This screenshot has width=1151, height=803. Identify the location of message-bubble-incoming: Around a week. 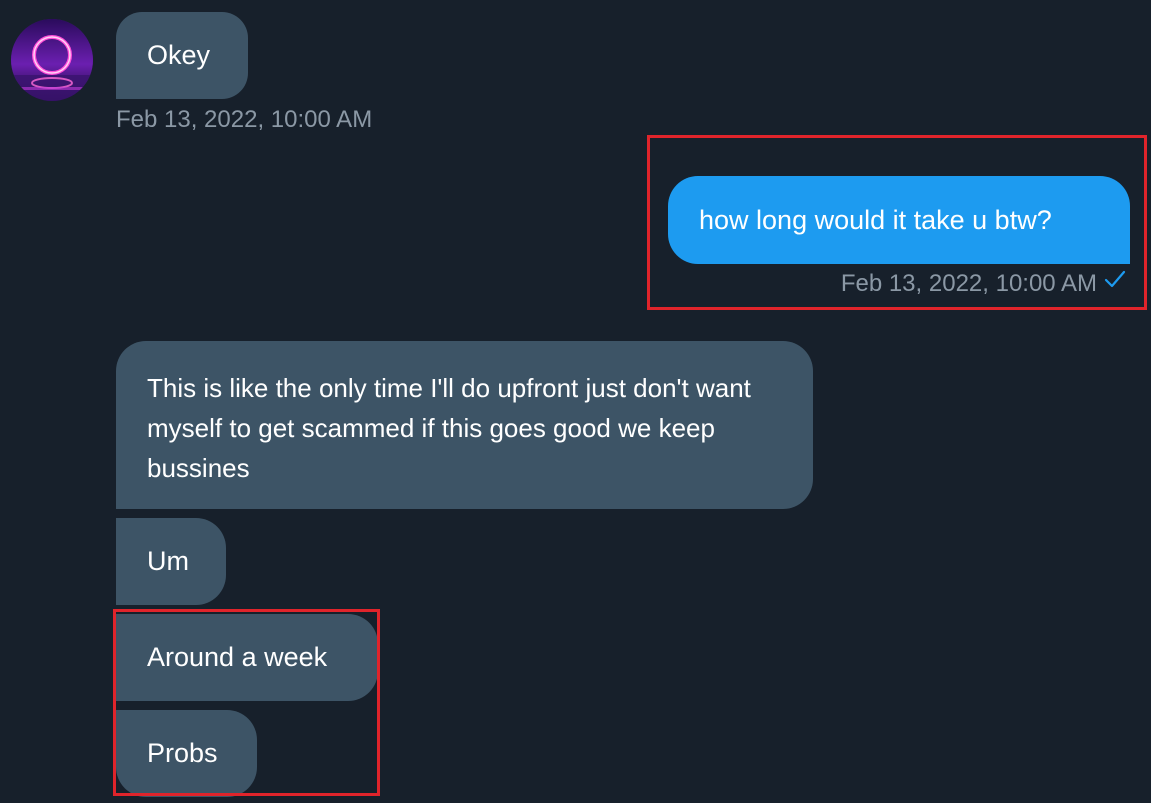
(247, 657).